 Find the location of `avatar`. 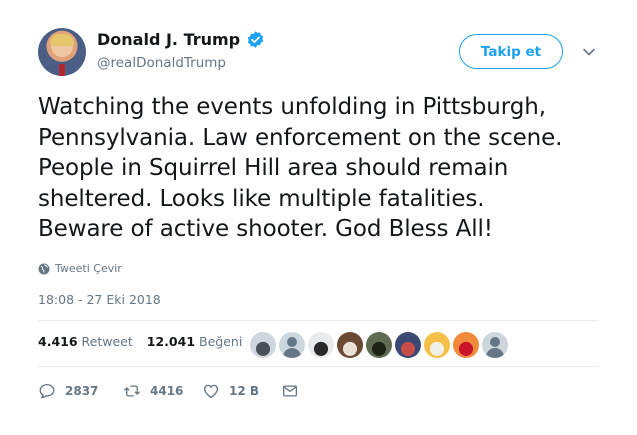

avatar is located at coordinates (62, 52).